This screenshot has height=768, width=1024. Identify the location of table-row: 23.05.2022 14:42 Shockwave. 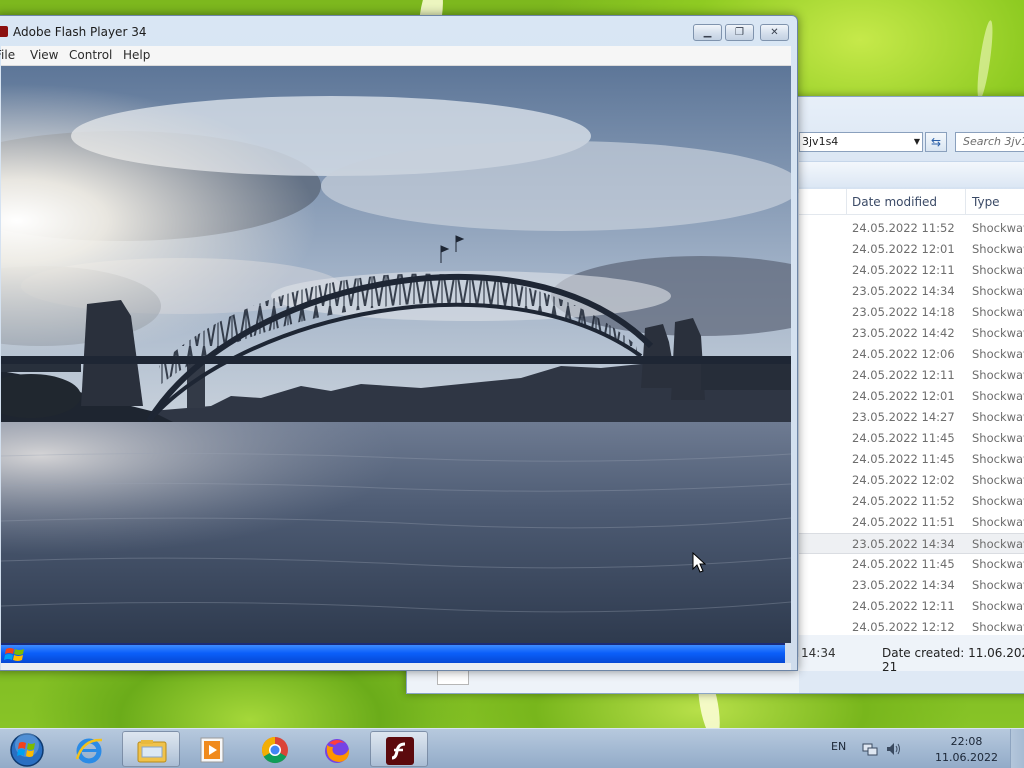
(911, 333).